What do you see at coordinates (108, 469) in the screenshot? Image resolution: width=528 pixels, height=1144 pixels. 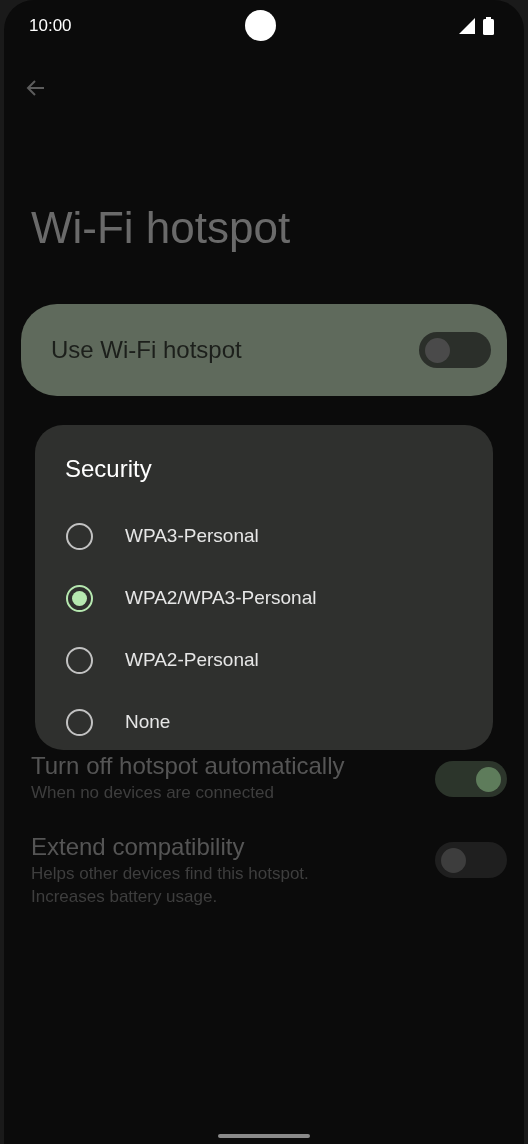 I see `dialog-title: Security` at bounding box center [108, 469].